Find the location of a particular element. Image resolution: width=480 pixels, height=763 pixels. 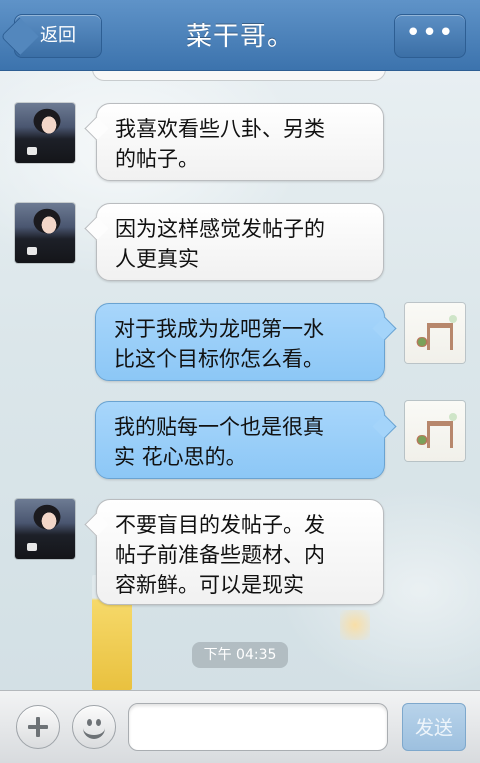

outgoing-message-bubble: 我的贴每一个也是很真 实 花心思的。 is located at coordinates (240, 440).